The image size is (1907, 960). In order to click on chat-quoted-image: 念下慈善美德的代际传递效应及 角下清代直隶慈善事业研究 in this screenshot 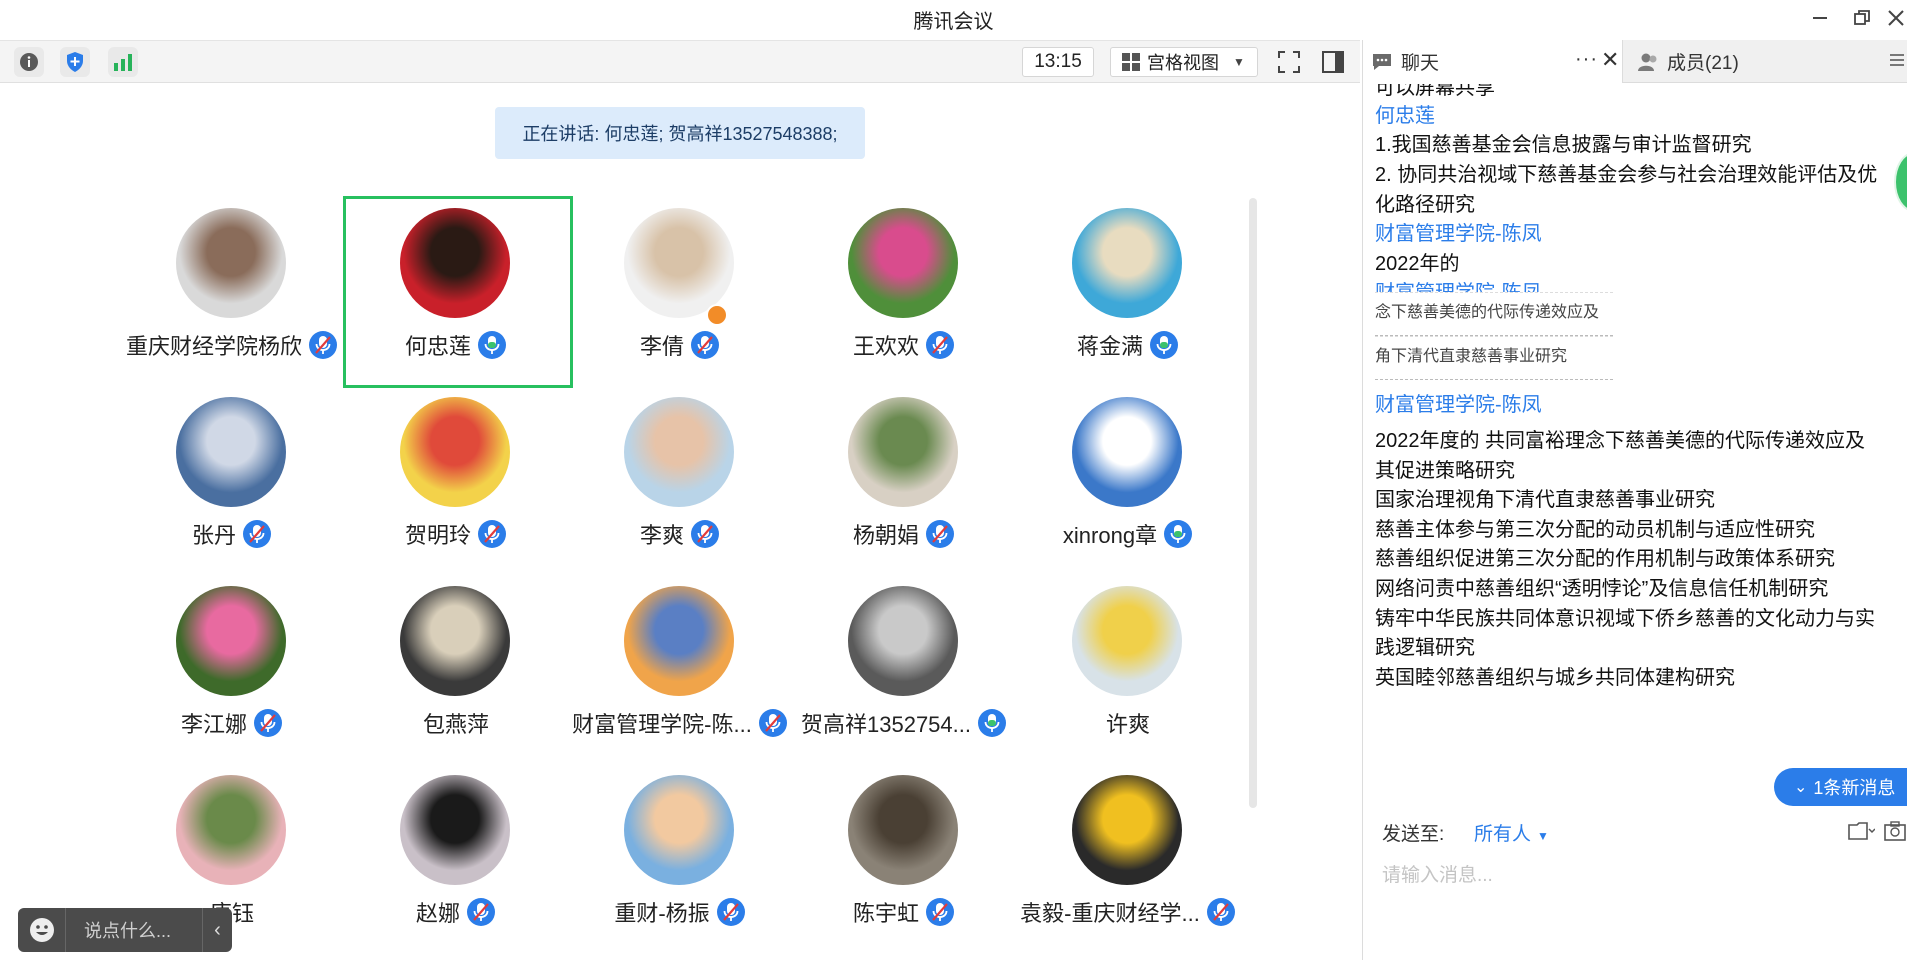, I will do `click(1494, 336)`.